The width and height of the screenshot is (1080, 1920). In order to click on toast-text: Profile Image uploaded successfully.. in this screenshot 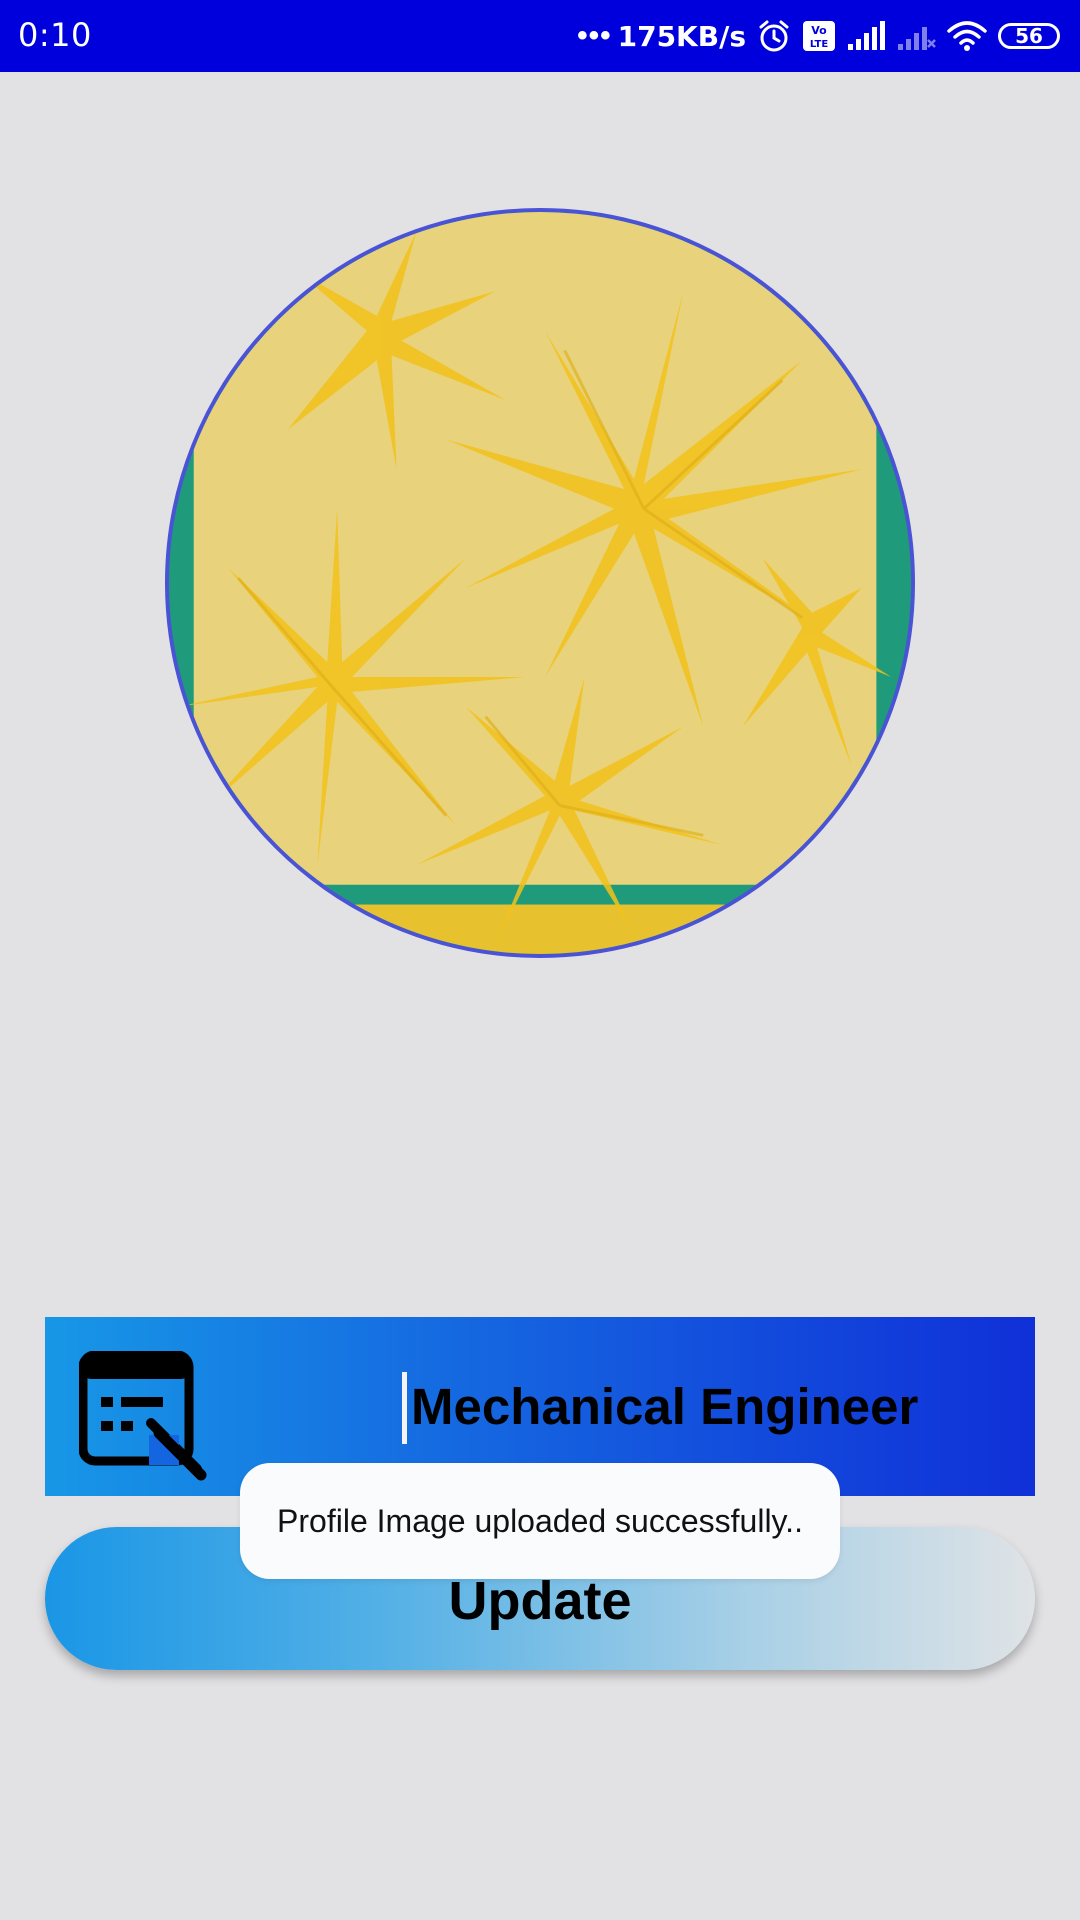, I will do `click(540, 1520)`.